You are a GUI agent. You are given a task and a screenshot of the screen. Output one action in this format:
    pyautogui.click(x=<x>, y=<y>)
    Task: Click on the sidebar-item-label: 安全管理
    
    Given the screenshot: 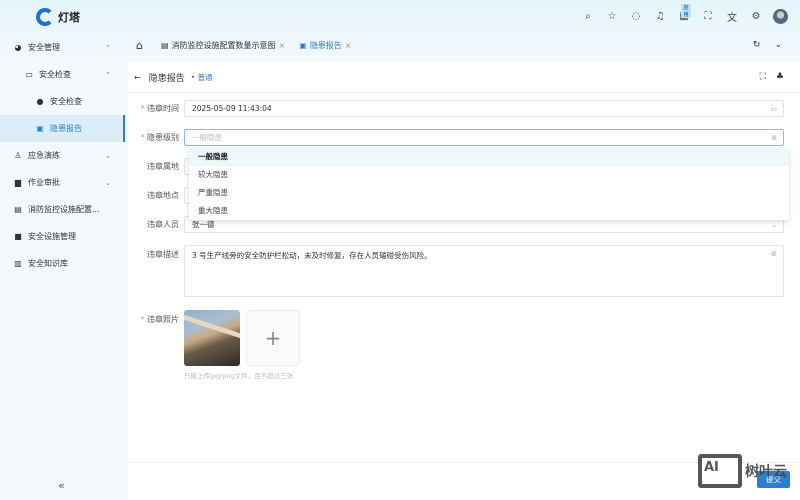 What is the action you would take?
    pyautogui.click(x=44, y=47)
    